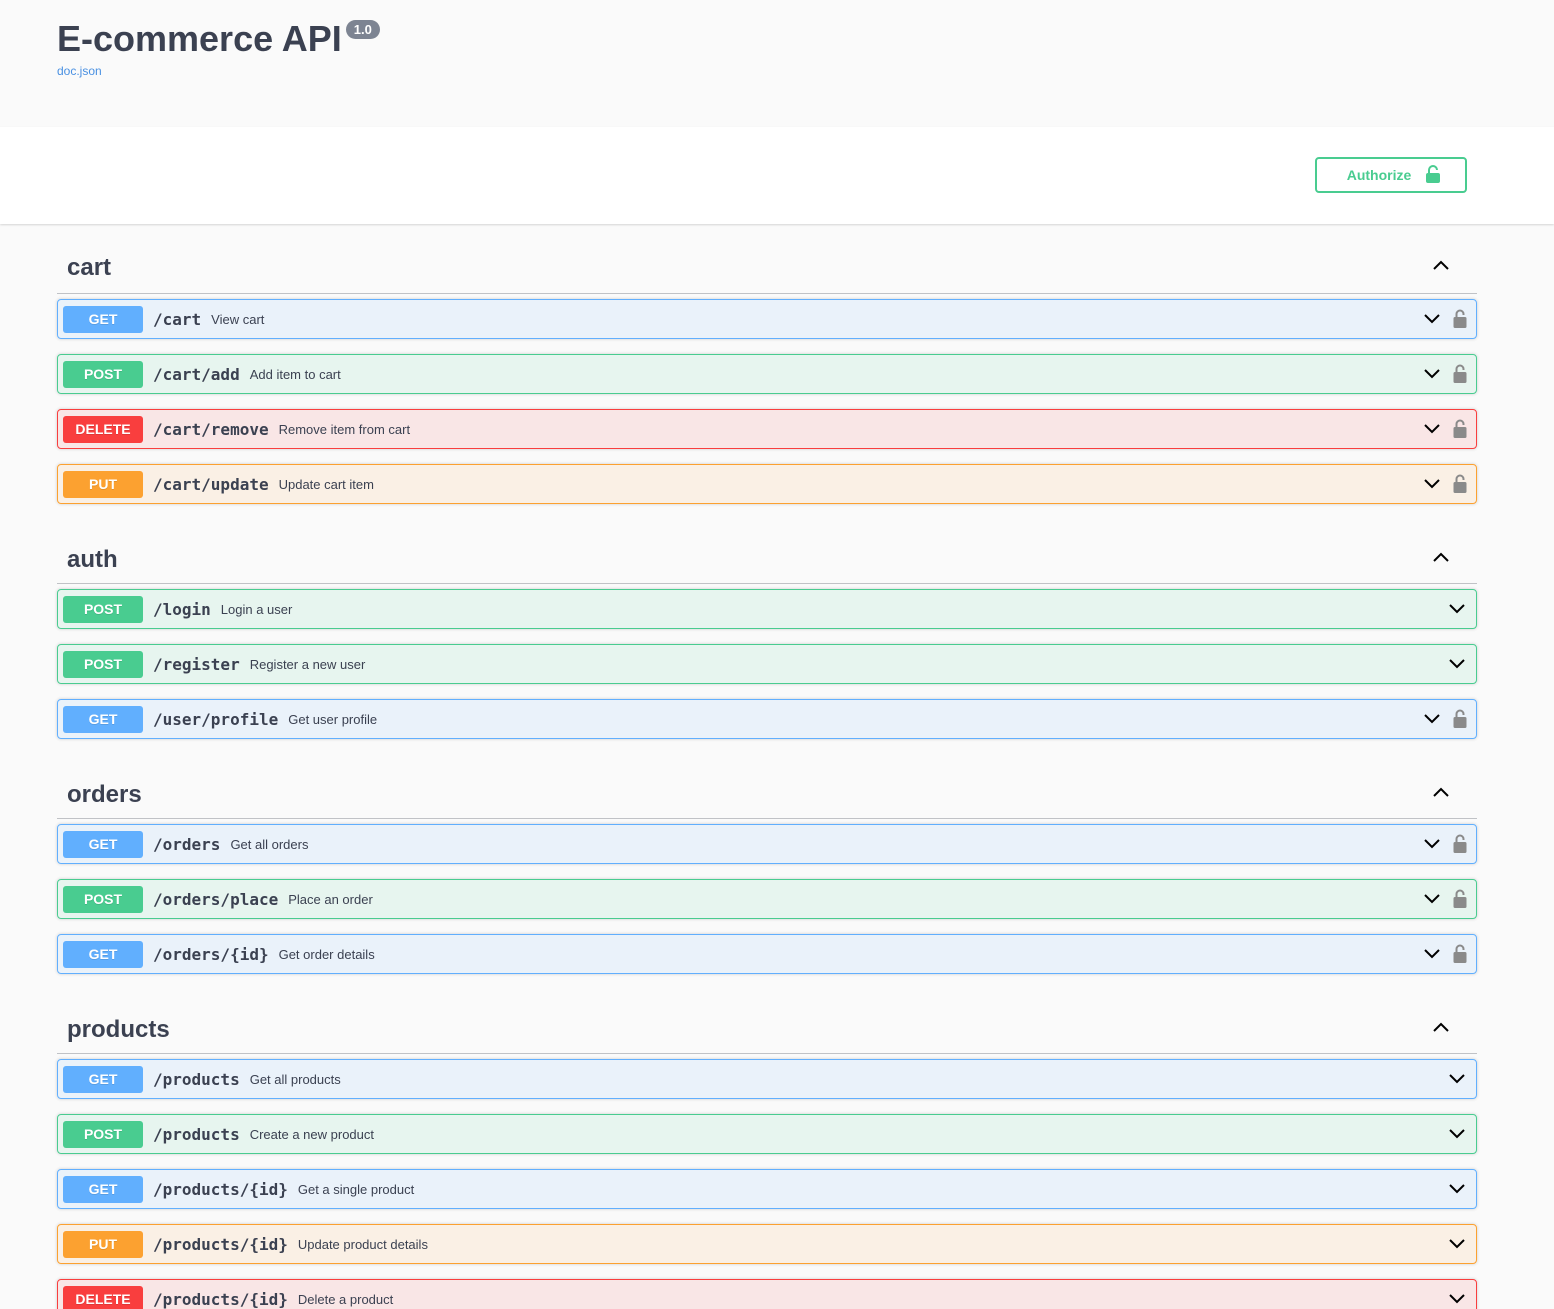  What do you see at coordinates (311, 1134) in the screenshot?
I see `operation-summary: Create a new product` at bounding box center [311, 1134].